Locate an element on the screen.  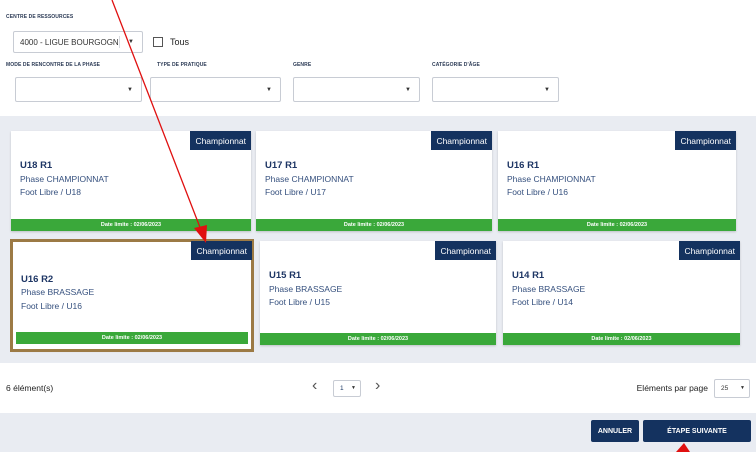
practice-type-select: ▼ is located at coordinates (215, 89).